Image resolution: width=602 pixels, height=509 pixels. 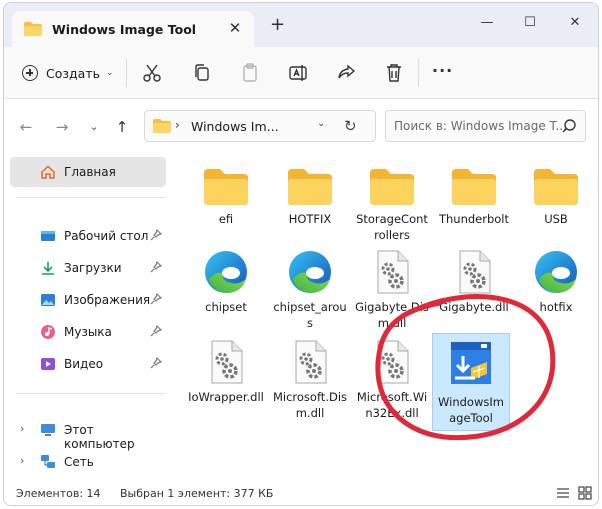 I want to click on address-bar: › Windows Im... ⌄, so click(x=260, y=126).